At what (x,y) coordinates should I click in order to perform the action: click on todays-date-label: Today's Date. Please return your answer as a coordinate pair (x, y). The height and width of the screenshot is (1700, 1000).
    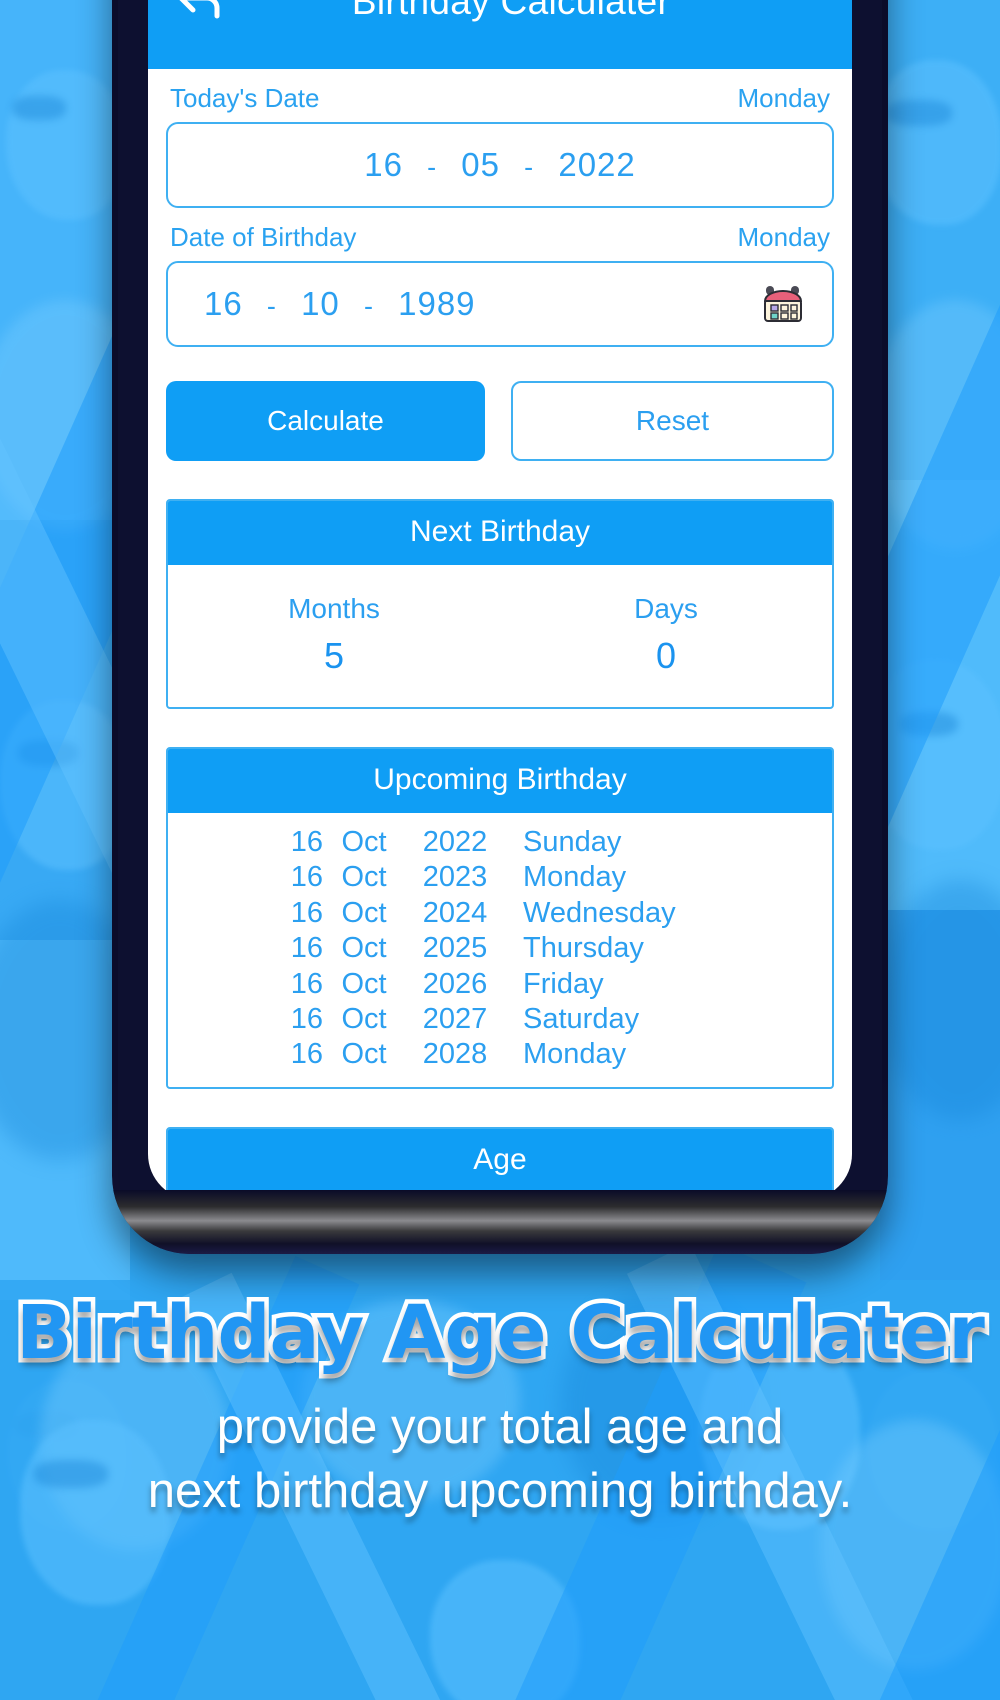
    Looking at the image, I should click on (245, 98).